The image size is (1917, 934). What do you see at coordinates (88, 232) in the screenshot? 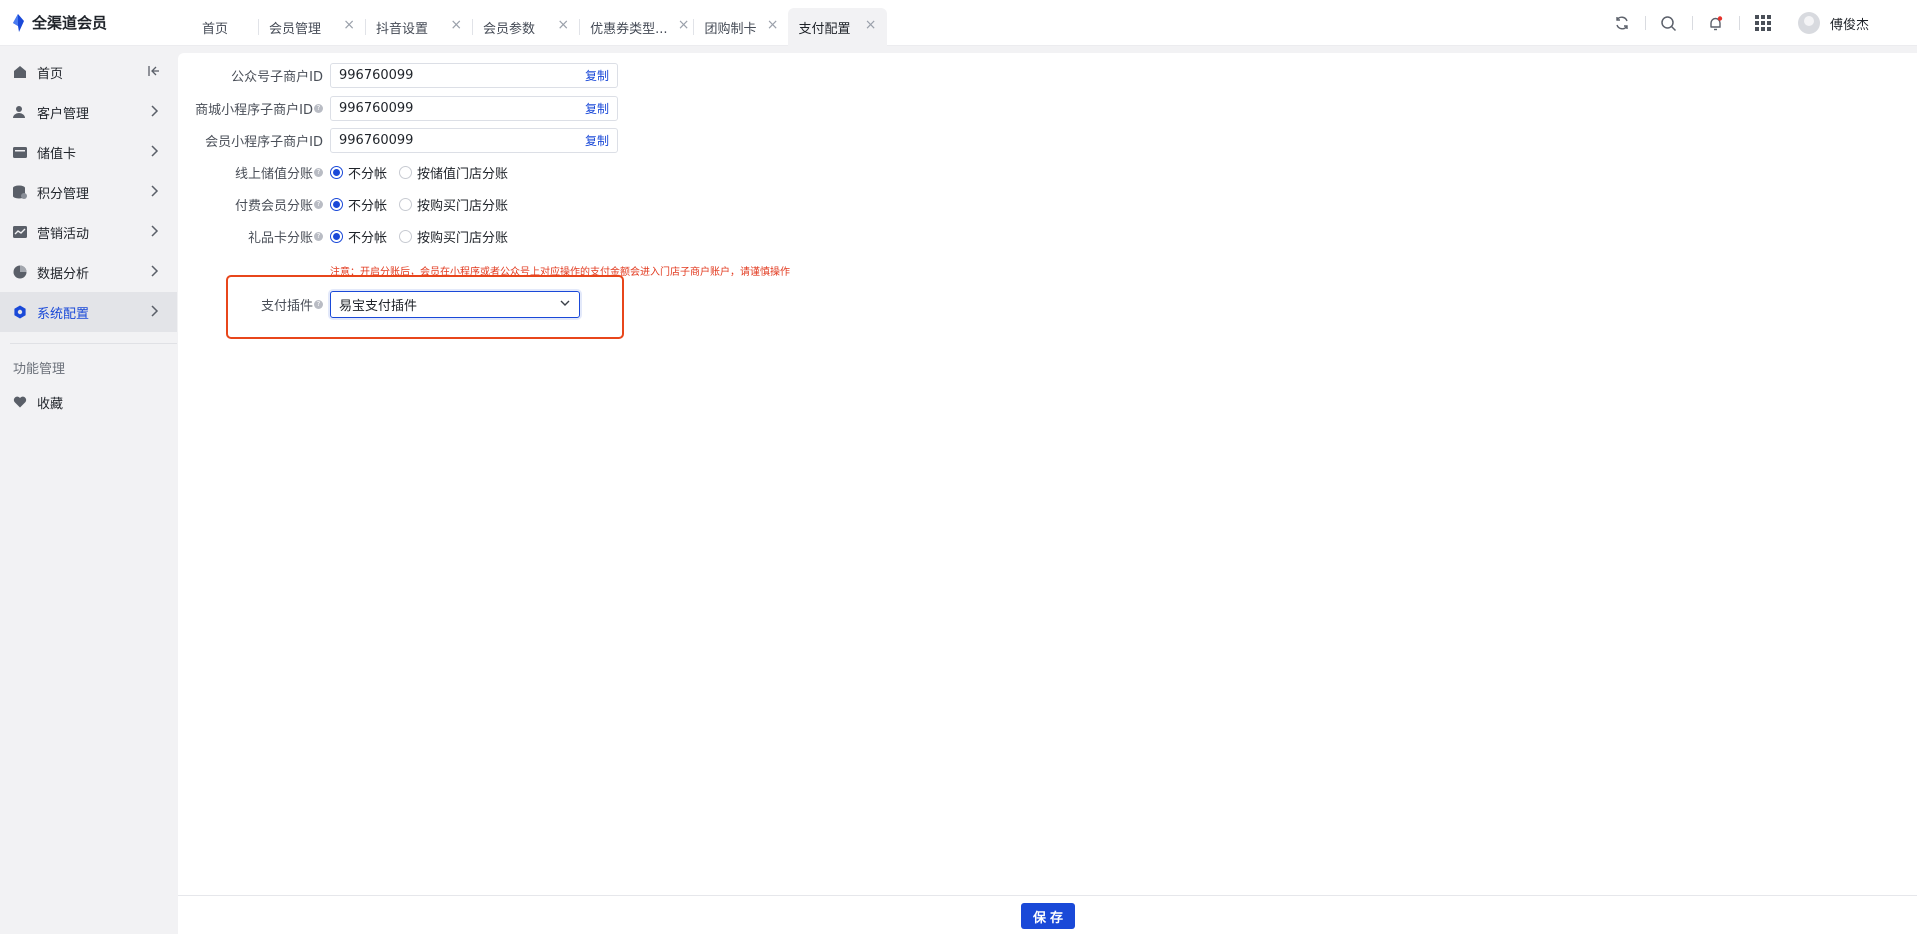
I see `sidebar-item-marketing: 营销活动` at bounding box center [88, 232].